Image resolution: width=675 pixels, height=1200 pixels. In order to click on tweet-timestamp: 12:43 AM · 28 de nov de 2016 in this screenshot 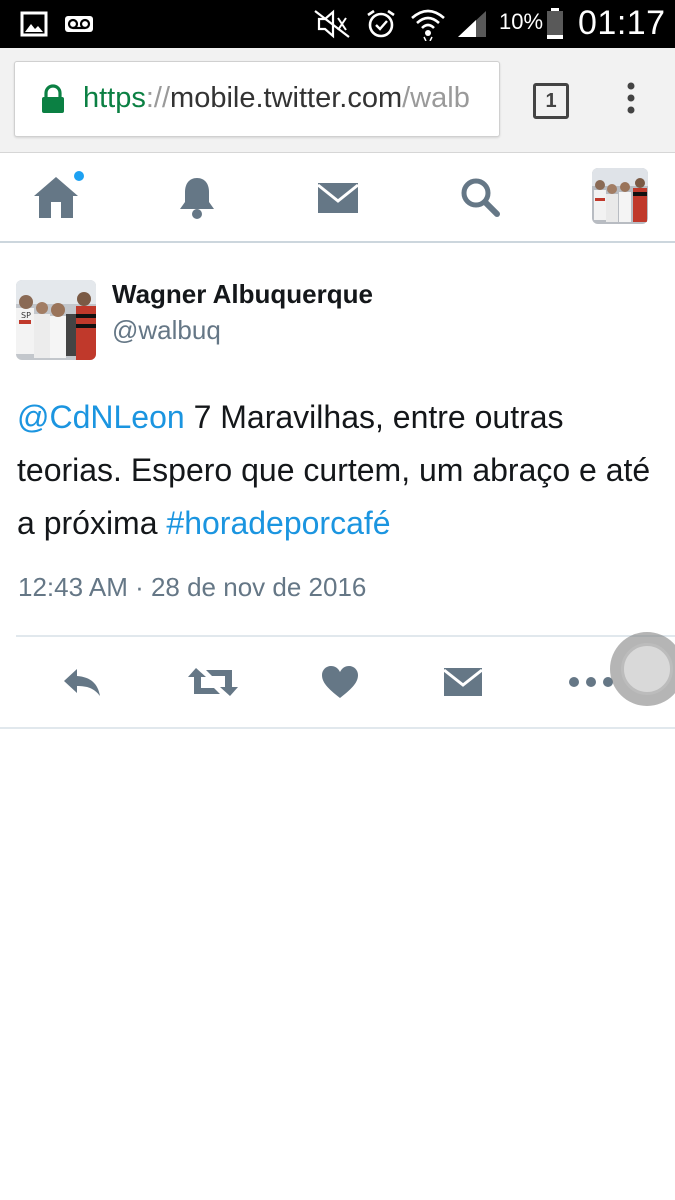, I will do `click(192, 587)`.